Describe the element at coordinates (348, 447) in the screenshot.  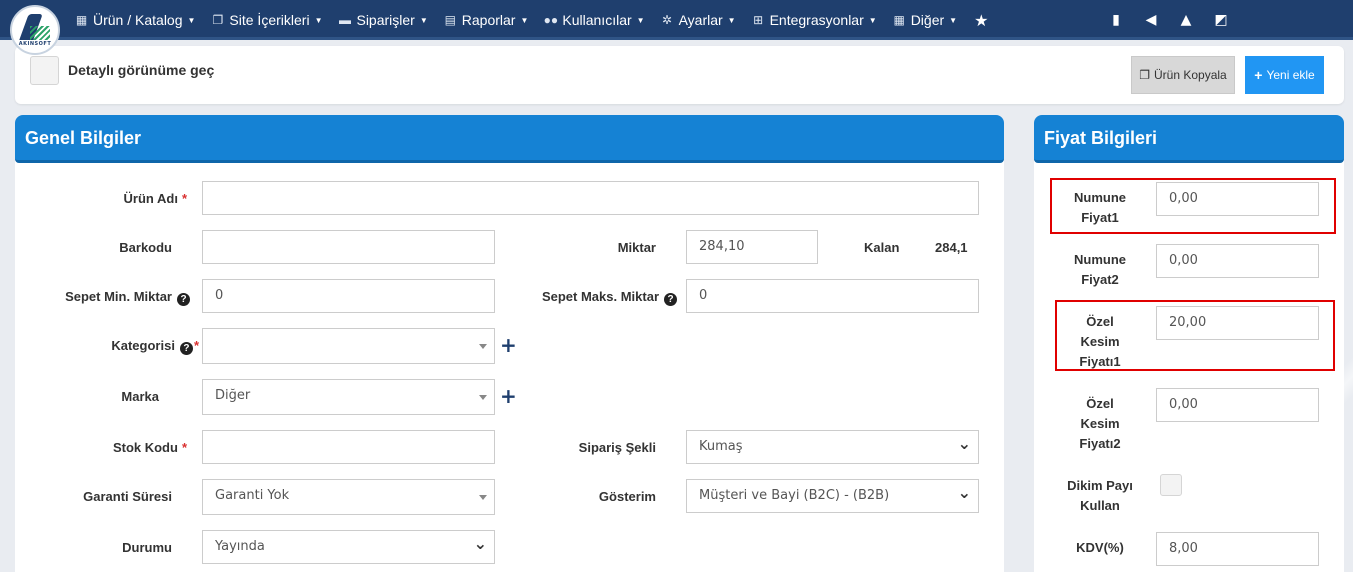
I see `stock-code-input` at that location.